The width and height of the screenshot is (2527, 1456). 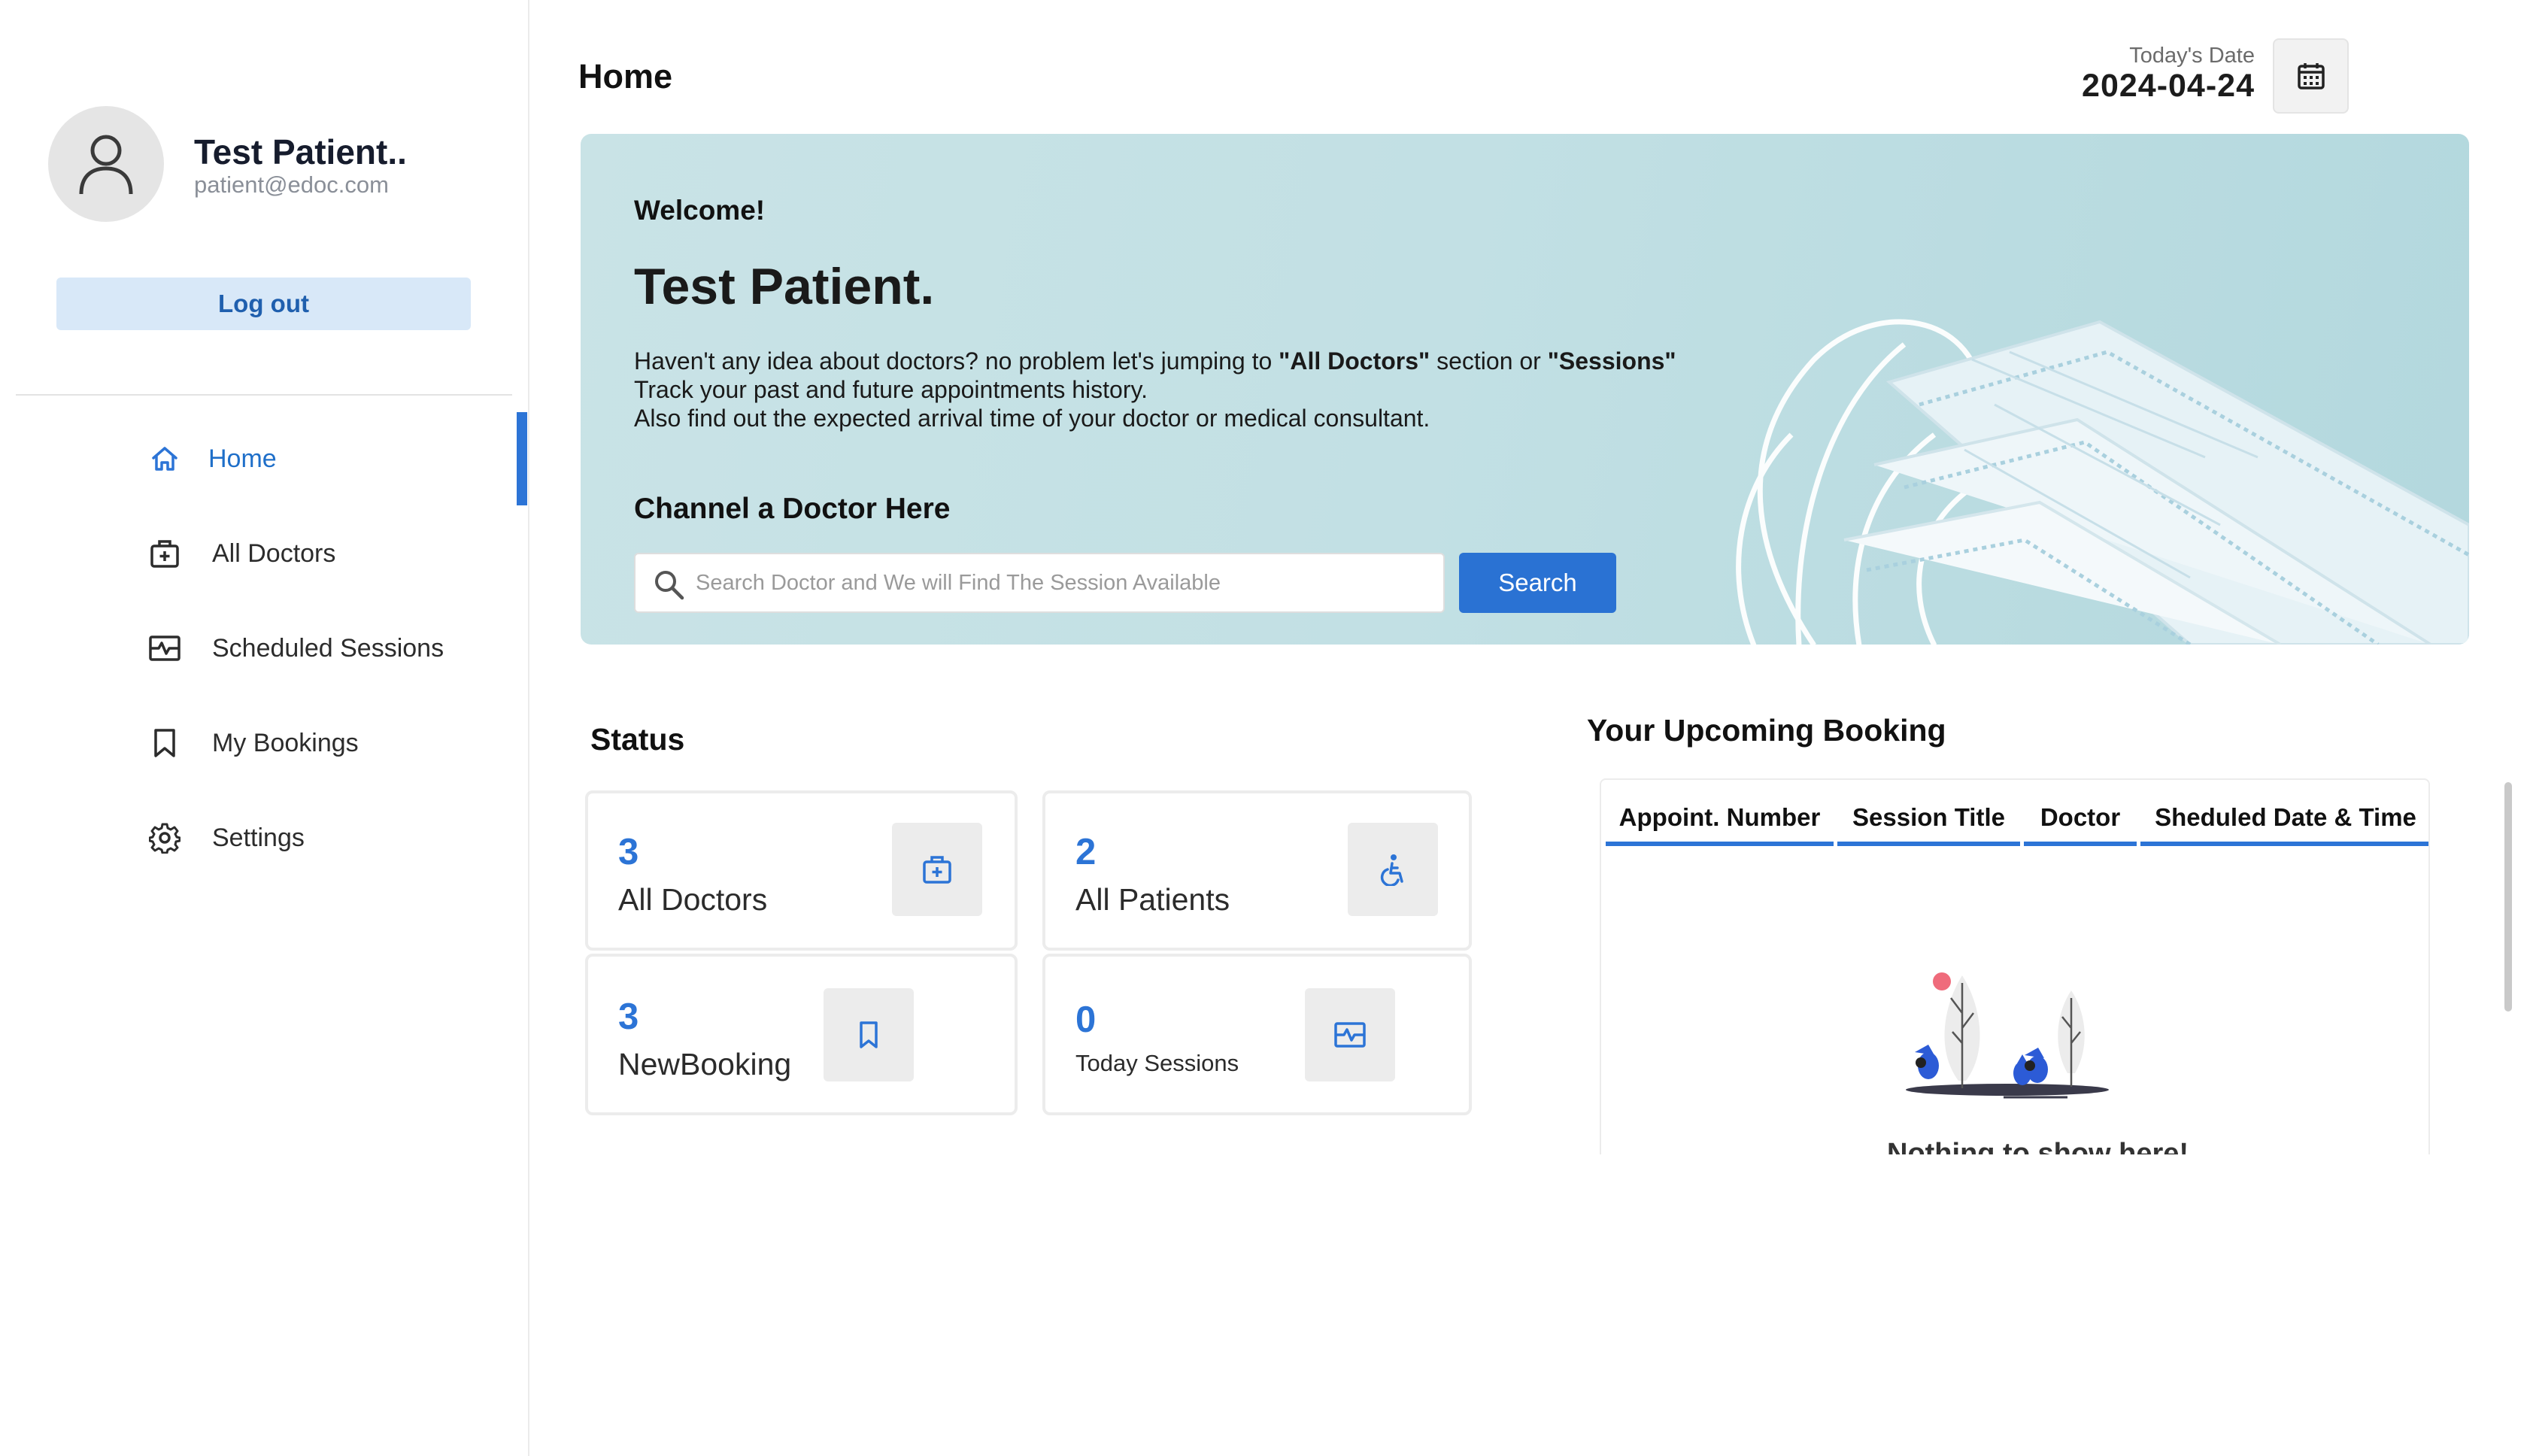 What do you see at coordinates (1393, 869) in the screenshot?
I see `wheelchair-icon` at bounding box center [1393, 869].